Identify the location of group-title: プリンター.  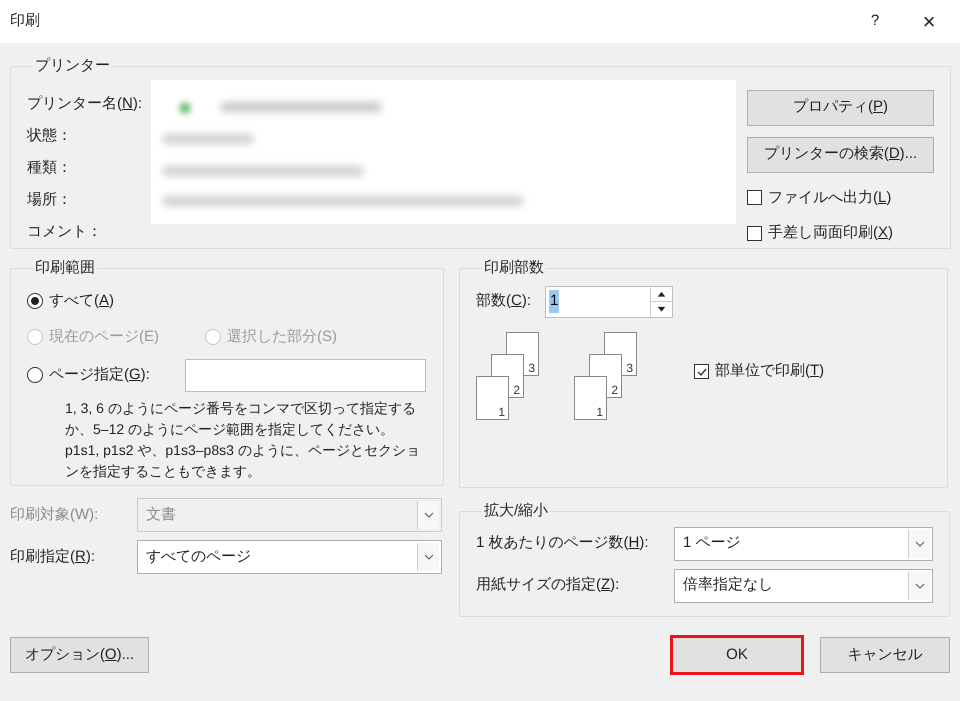
(72, 66).